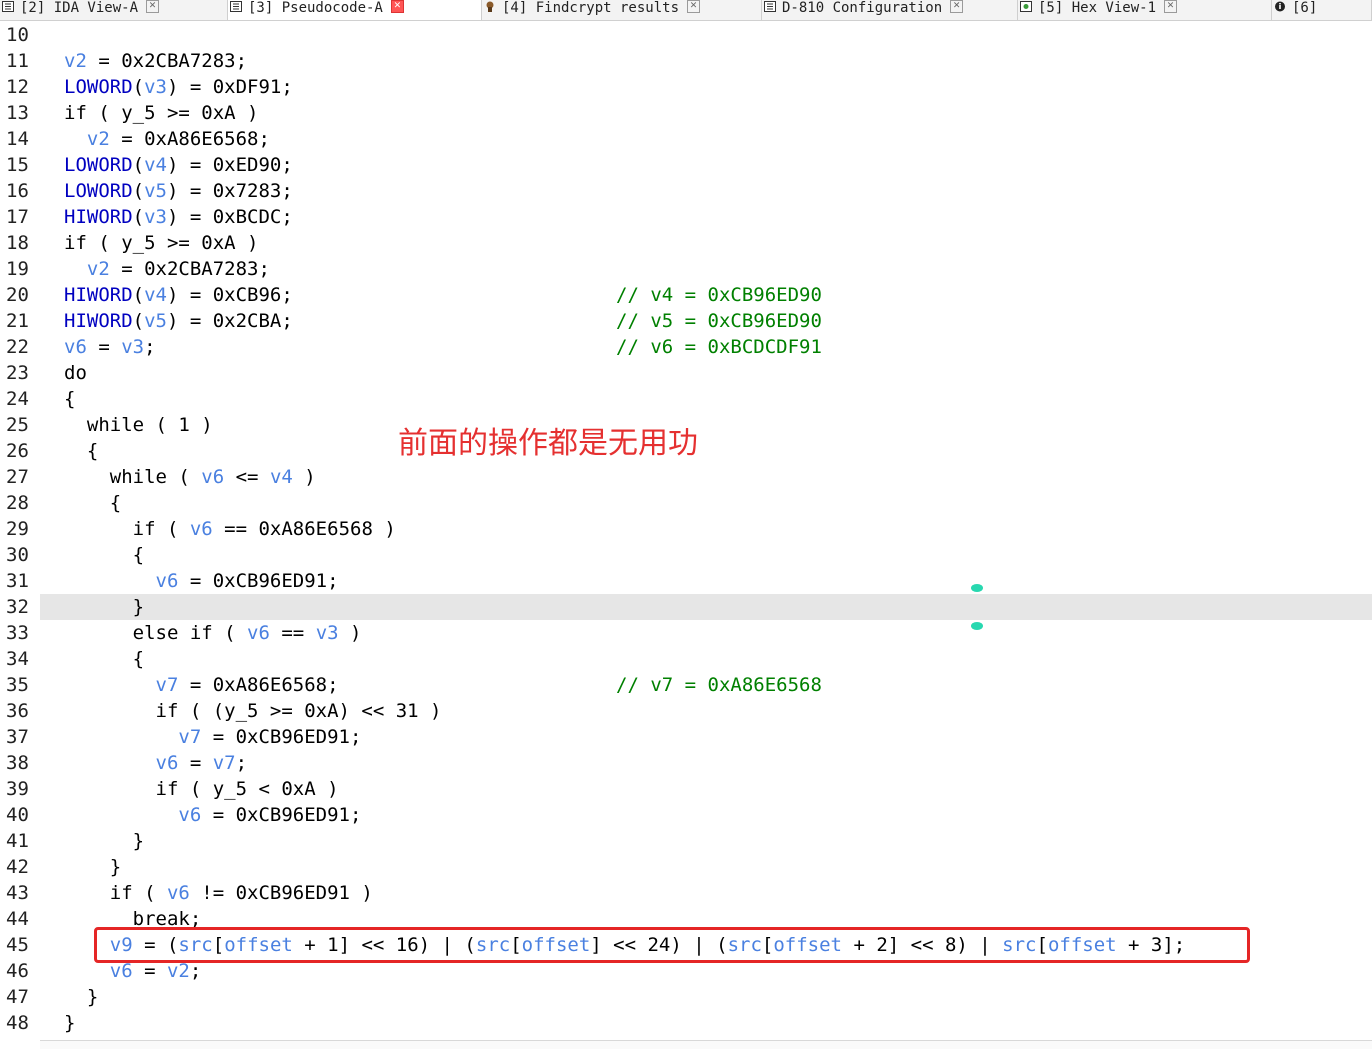  I want to click on code-token: ) = 0xDF91;, so click(229, 87).